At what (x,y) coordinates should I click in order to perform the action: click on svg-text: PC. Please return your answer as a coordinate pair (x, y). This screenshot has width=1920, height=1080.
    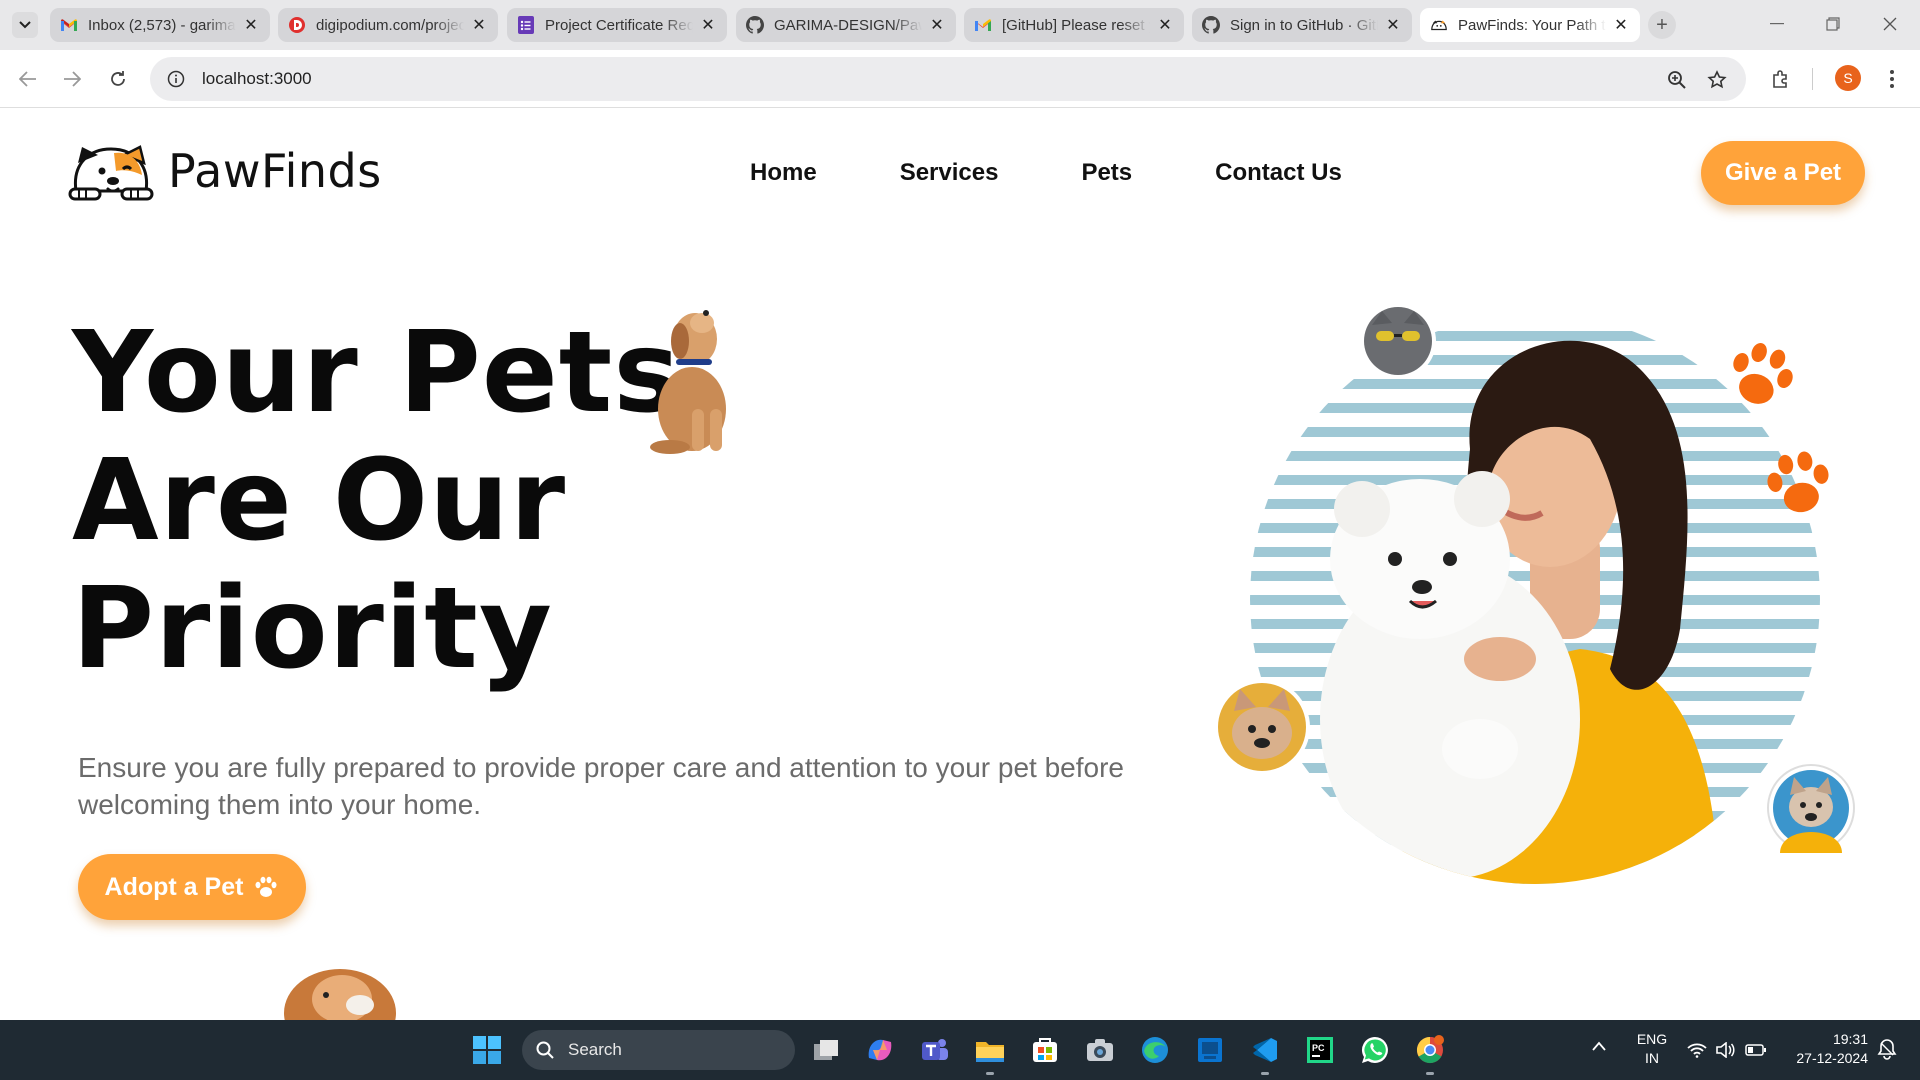
    Looking at the image, I should click on (1318, 1048).